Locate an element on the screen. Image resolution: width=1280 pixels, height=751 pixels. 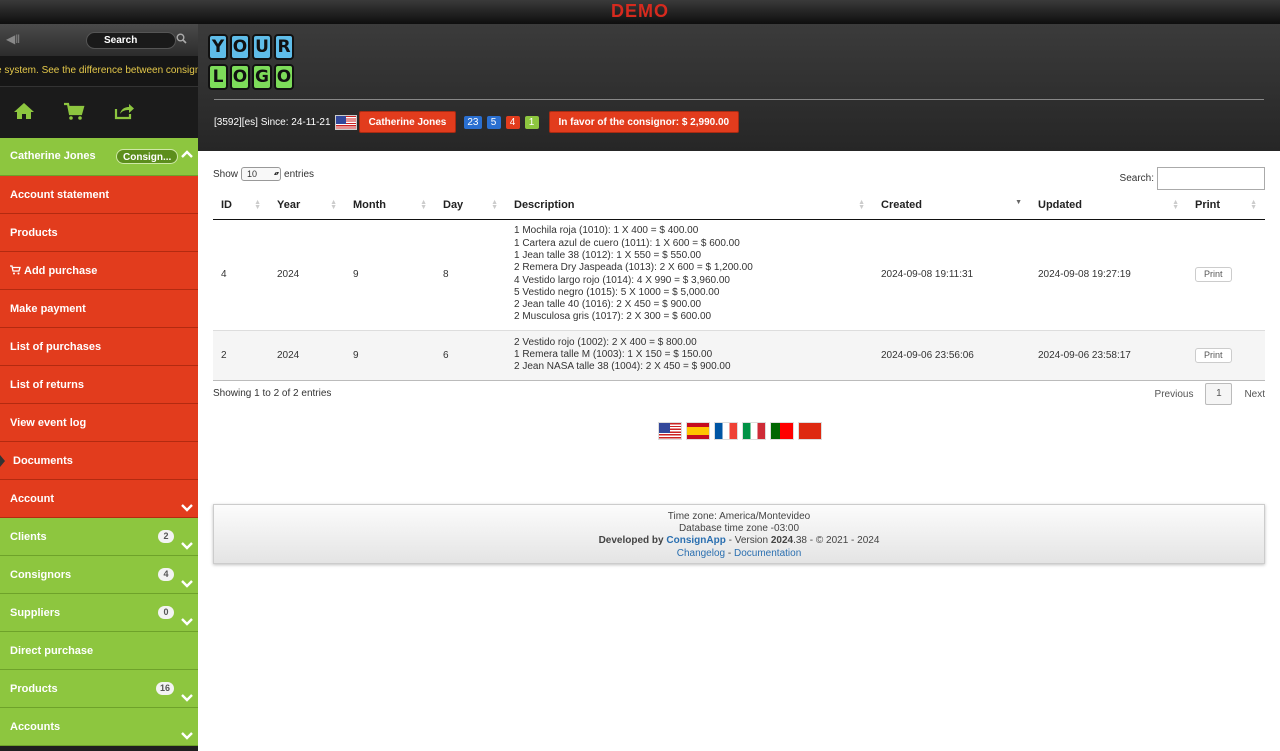
menu-consignors: Consignors 4 is located at coordinates (99, 575).